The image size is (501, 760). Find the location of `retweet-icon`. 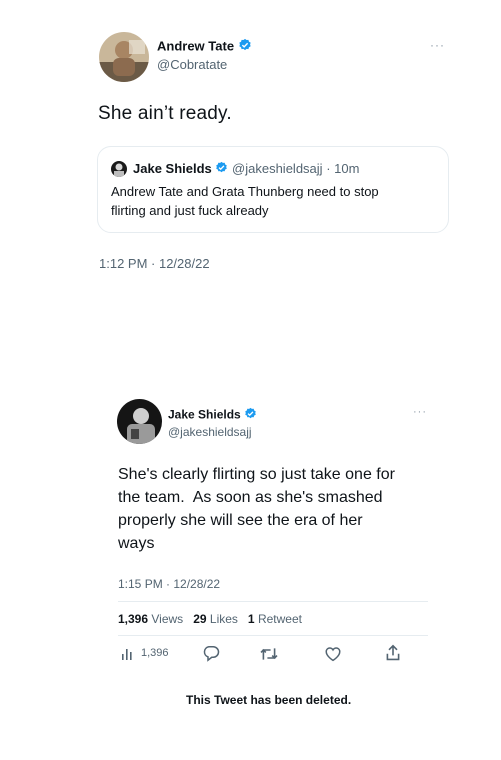

retweet-icon is located at coordinates (269, 654).